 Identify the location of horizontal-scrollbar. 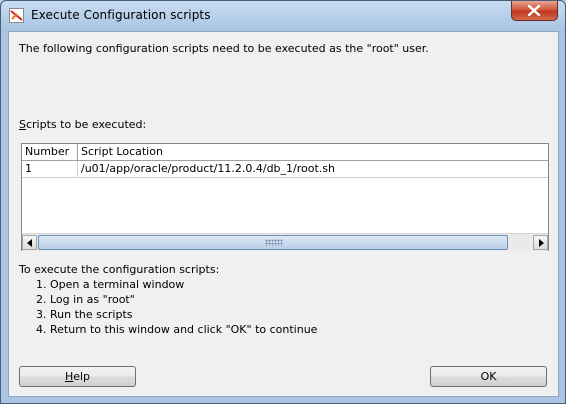
(285, 242).